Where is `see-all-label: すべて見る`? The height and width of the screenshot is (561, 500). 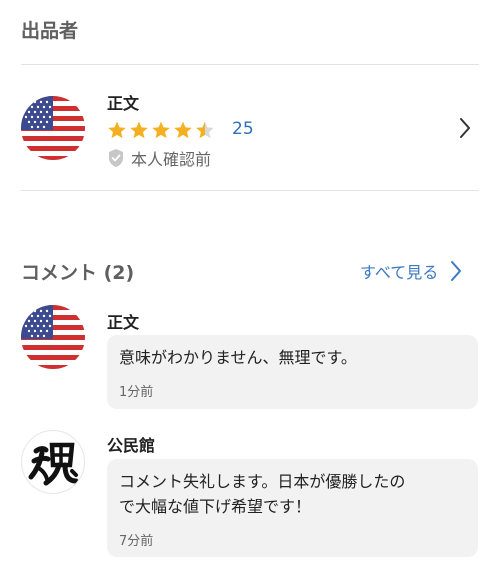
see-all-label: すべて見る is located at coordinates (399, 272).